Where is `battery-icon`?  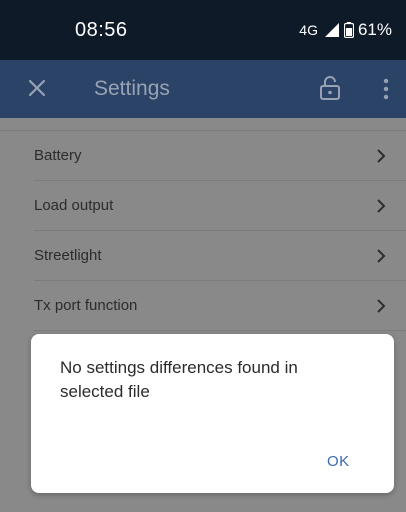
battery-icon is located at coordinates (348, 30).